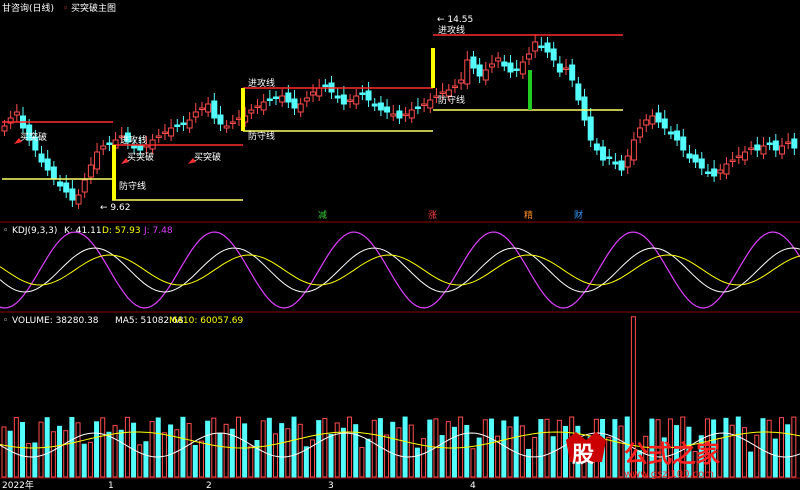  What do you see at coordinates (34, 231) in the screenshot?
I see `kdj-name: KDJ(9,3,3)` at bounding box center [34, 231].